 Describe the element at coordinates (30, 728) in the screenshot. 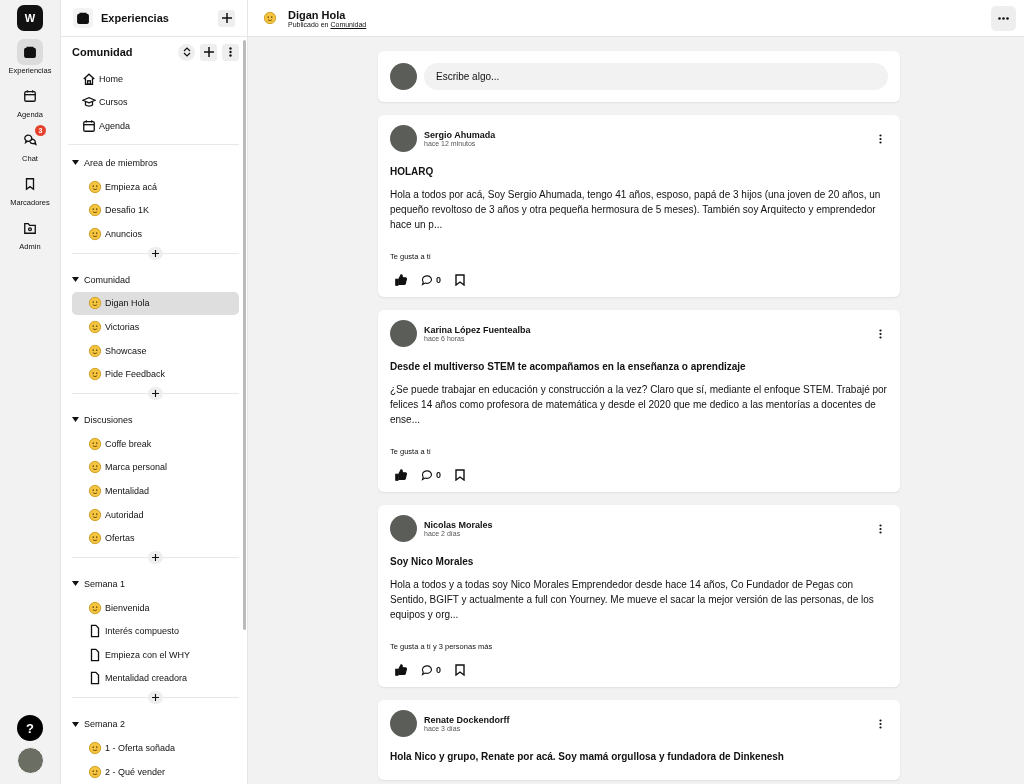

I see `help-button: ?` at that location.